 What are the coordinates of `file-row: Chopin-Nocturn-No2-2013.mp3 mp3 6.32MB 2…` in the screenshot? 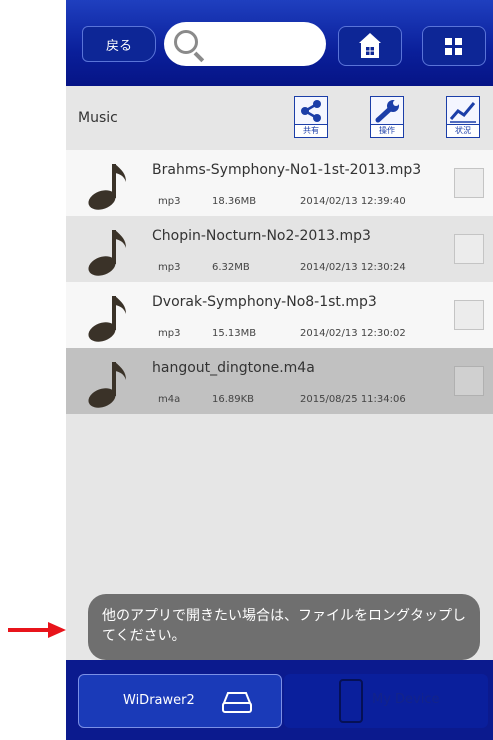 It's located at (279, 249).